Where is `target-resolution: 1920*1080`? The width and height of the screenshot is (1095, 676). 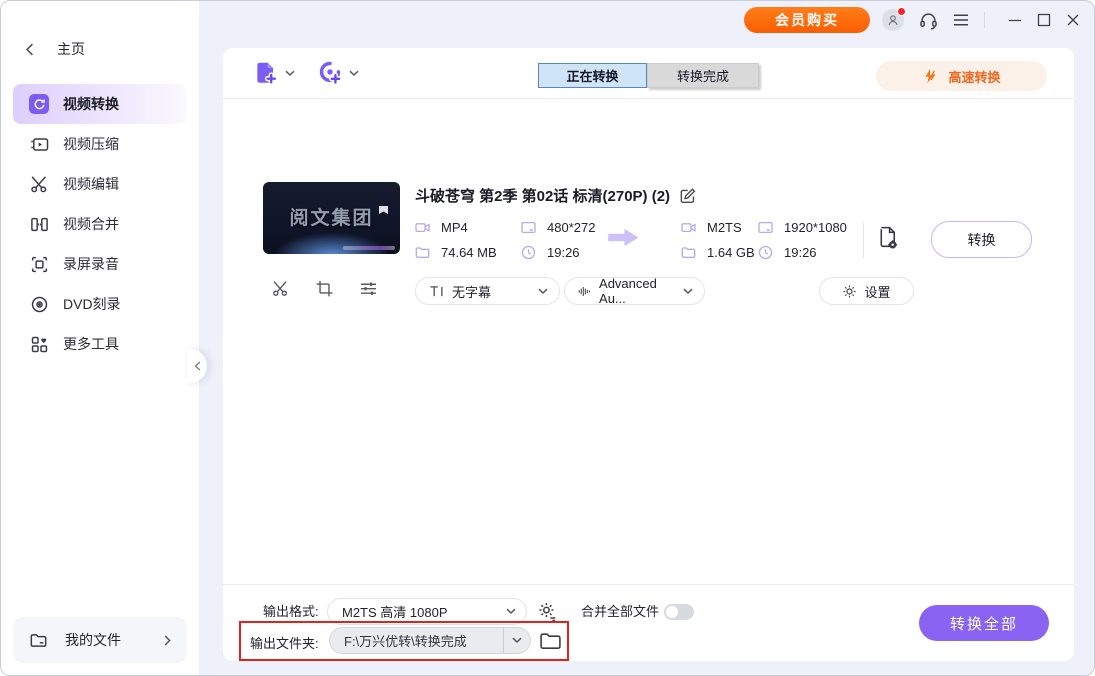
target-resolution: 1920*1080 is located at coordinates (815, 227).